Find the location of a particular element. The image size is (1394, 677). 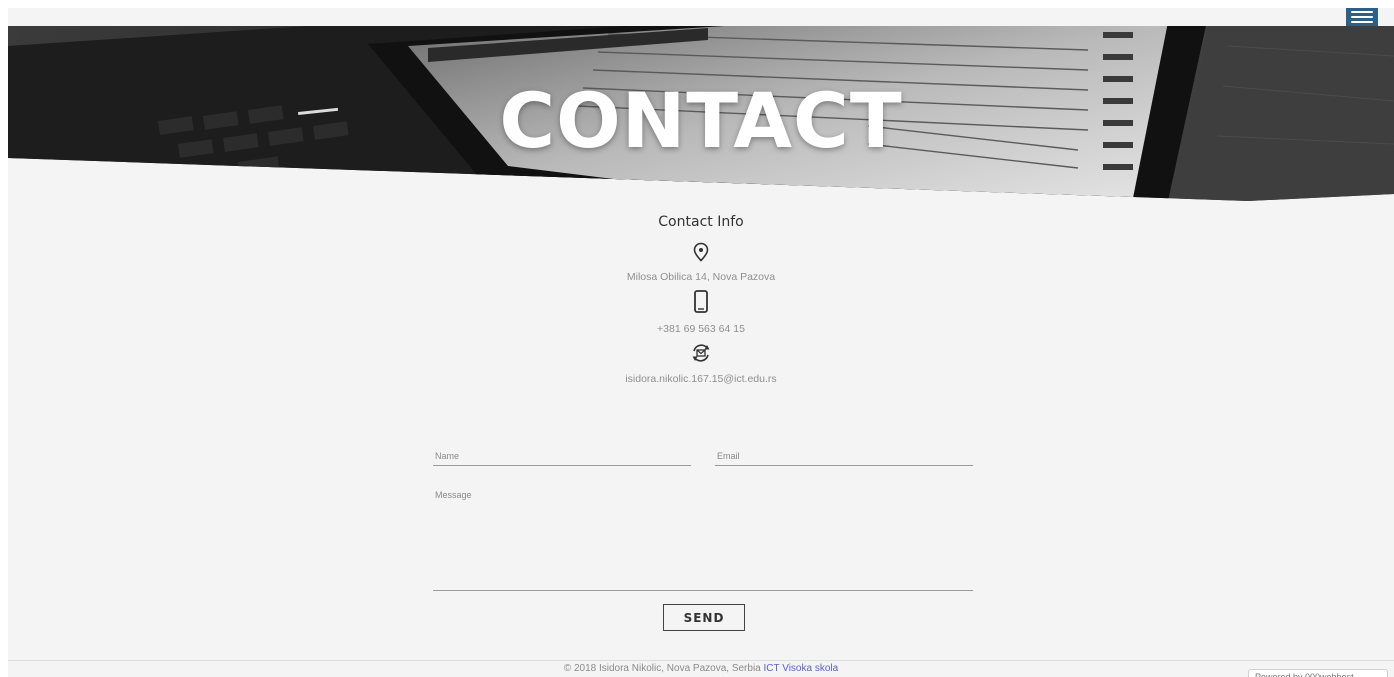

location-pin-icon is located at coordinates (701, 252).